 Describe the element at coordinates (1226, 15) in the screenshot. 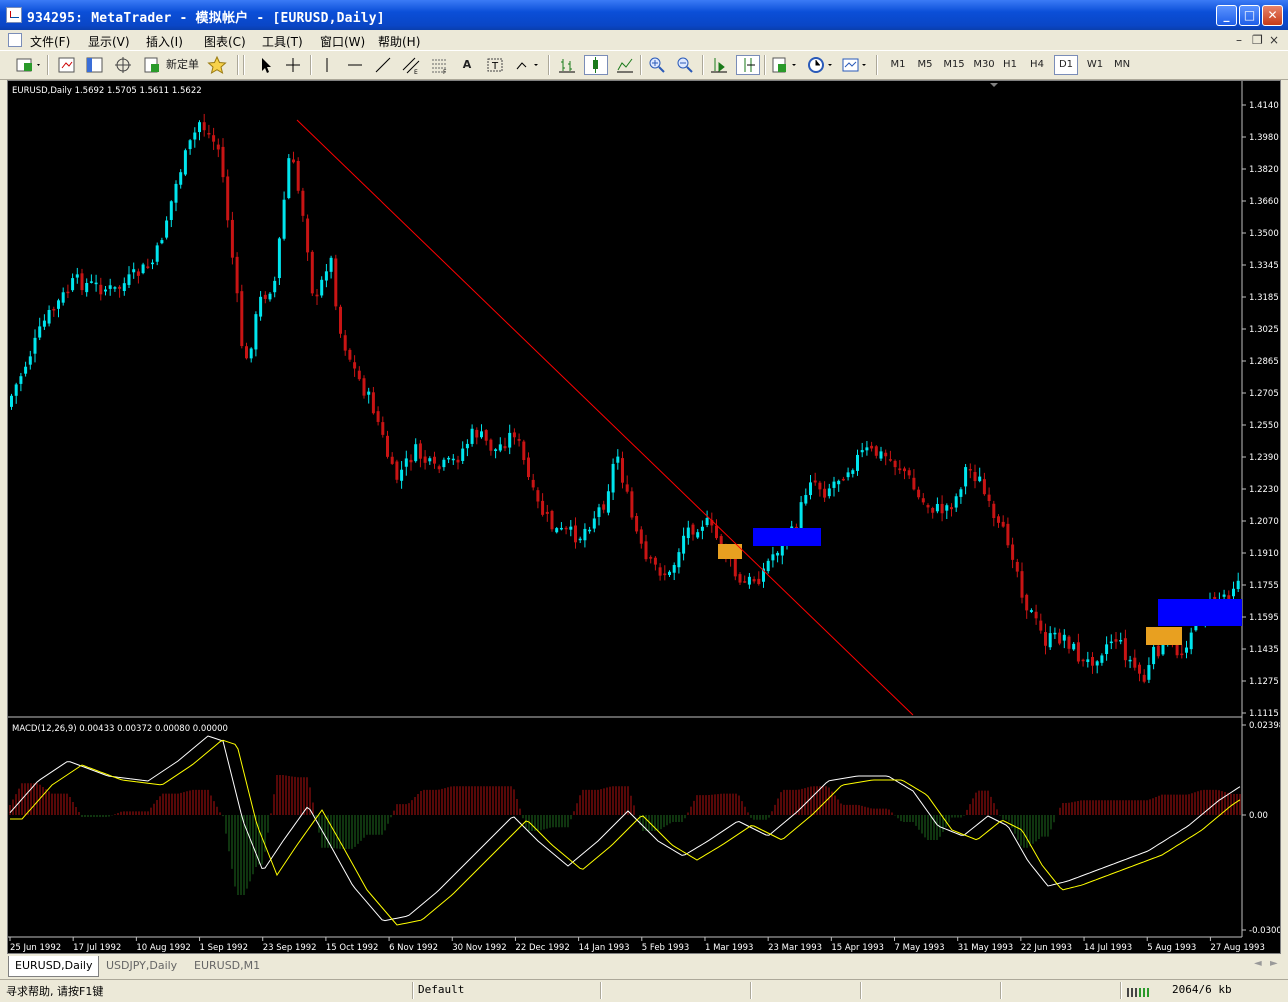

I see `minimize-button: _` at that location.